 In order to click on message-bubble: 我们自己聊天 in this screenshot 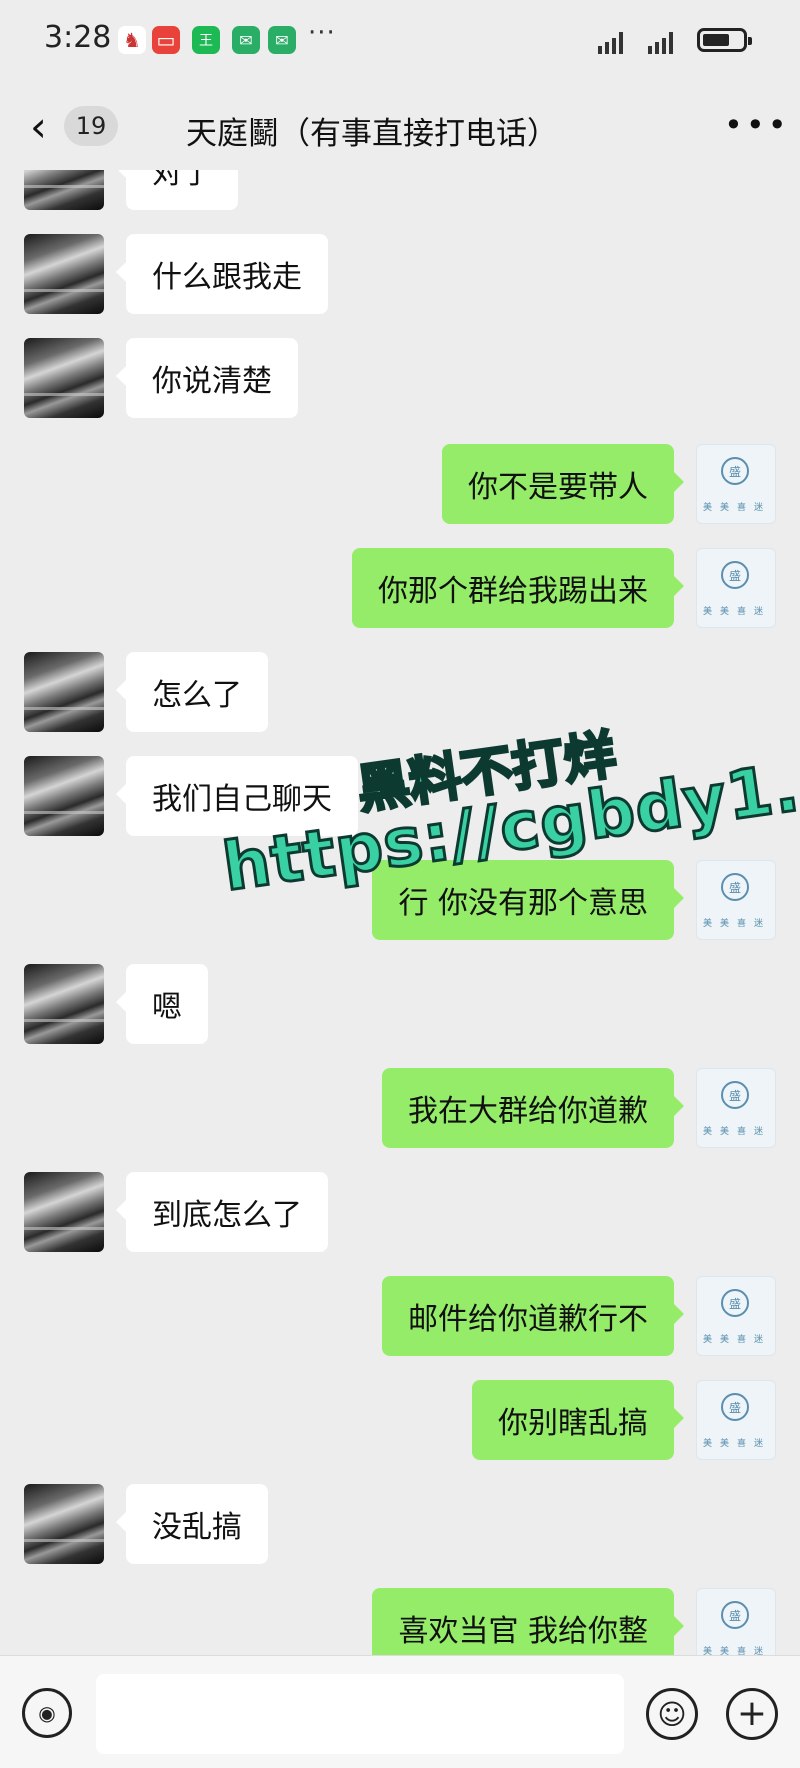, I will do `click(237, 796)`.